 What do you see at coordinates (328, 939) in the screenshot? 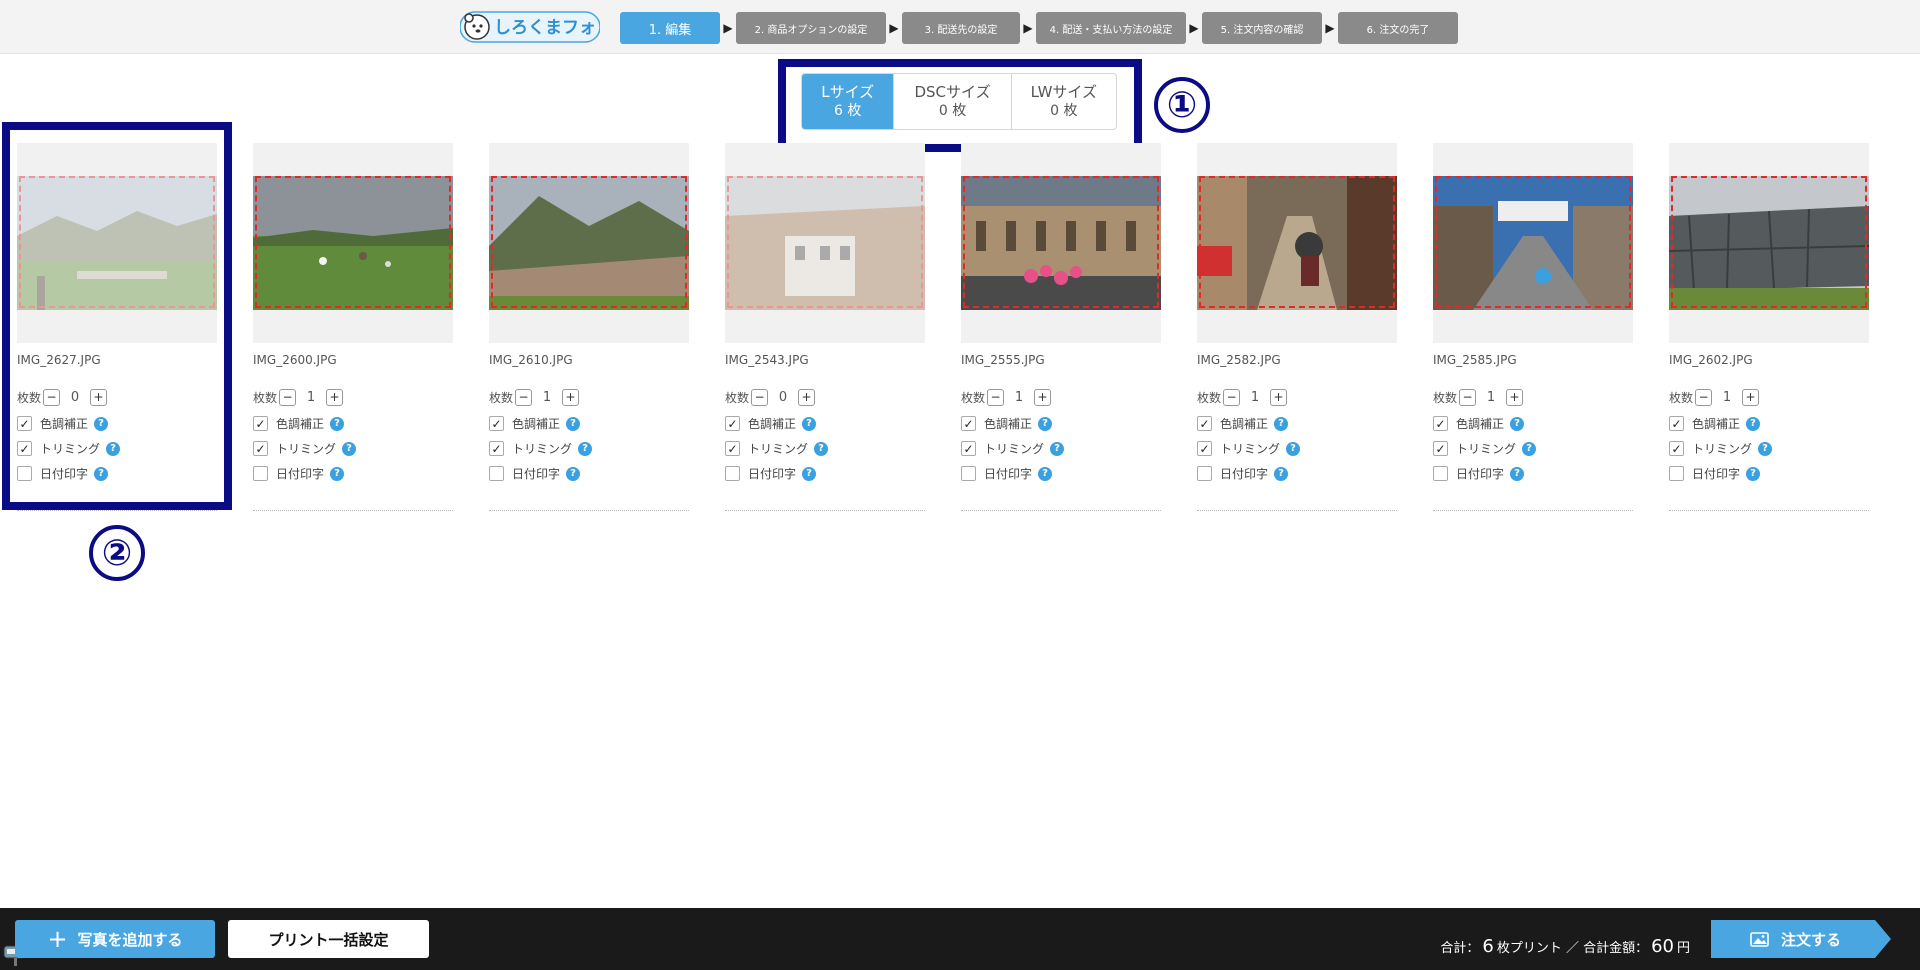
I see `bulk-print-settings-button: プリント一括設定` at bounding box center [328, 939].